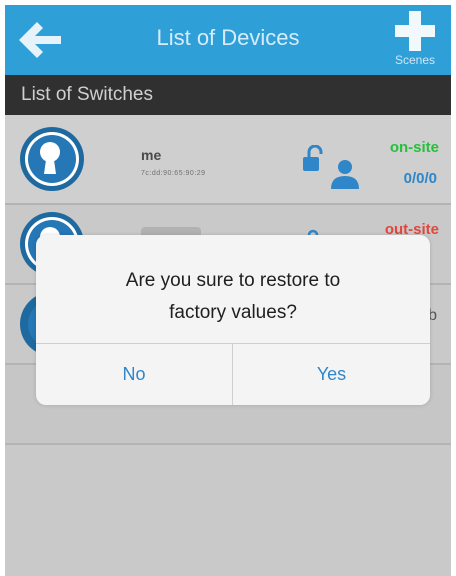 The height and width of the screenshot is (576, 456). I want to click on no-button: No, so click(134, 374).